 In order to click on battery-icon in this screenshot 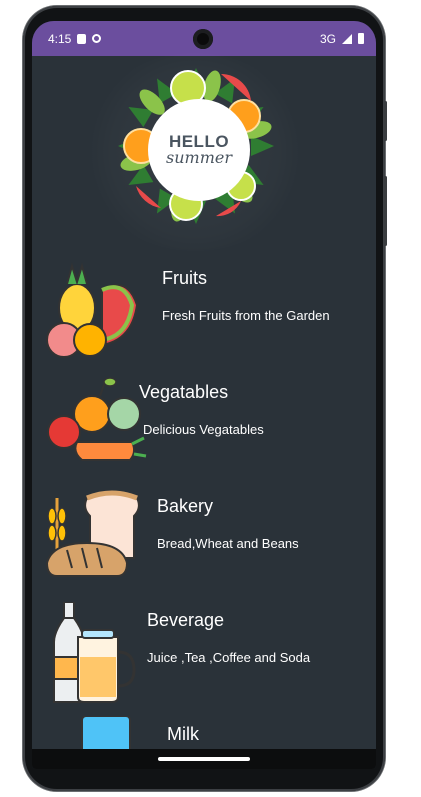, I will do `click(361, 38)`.